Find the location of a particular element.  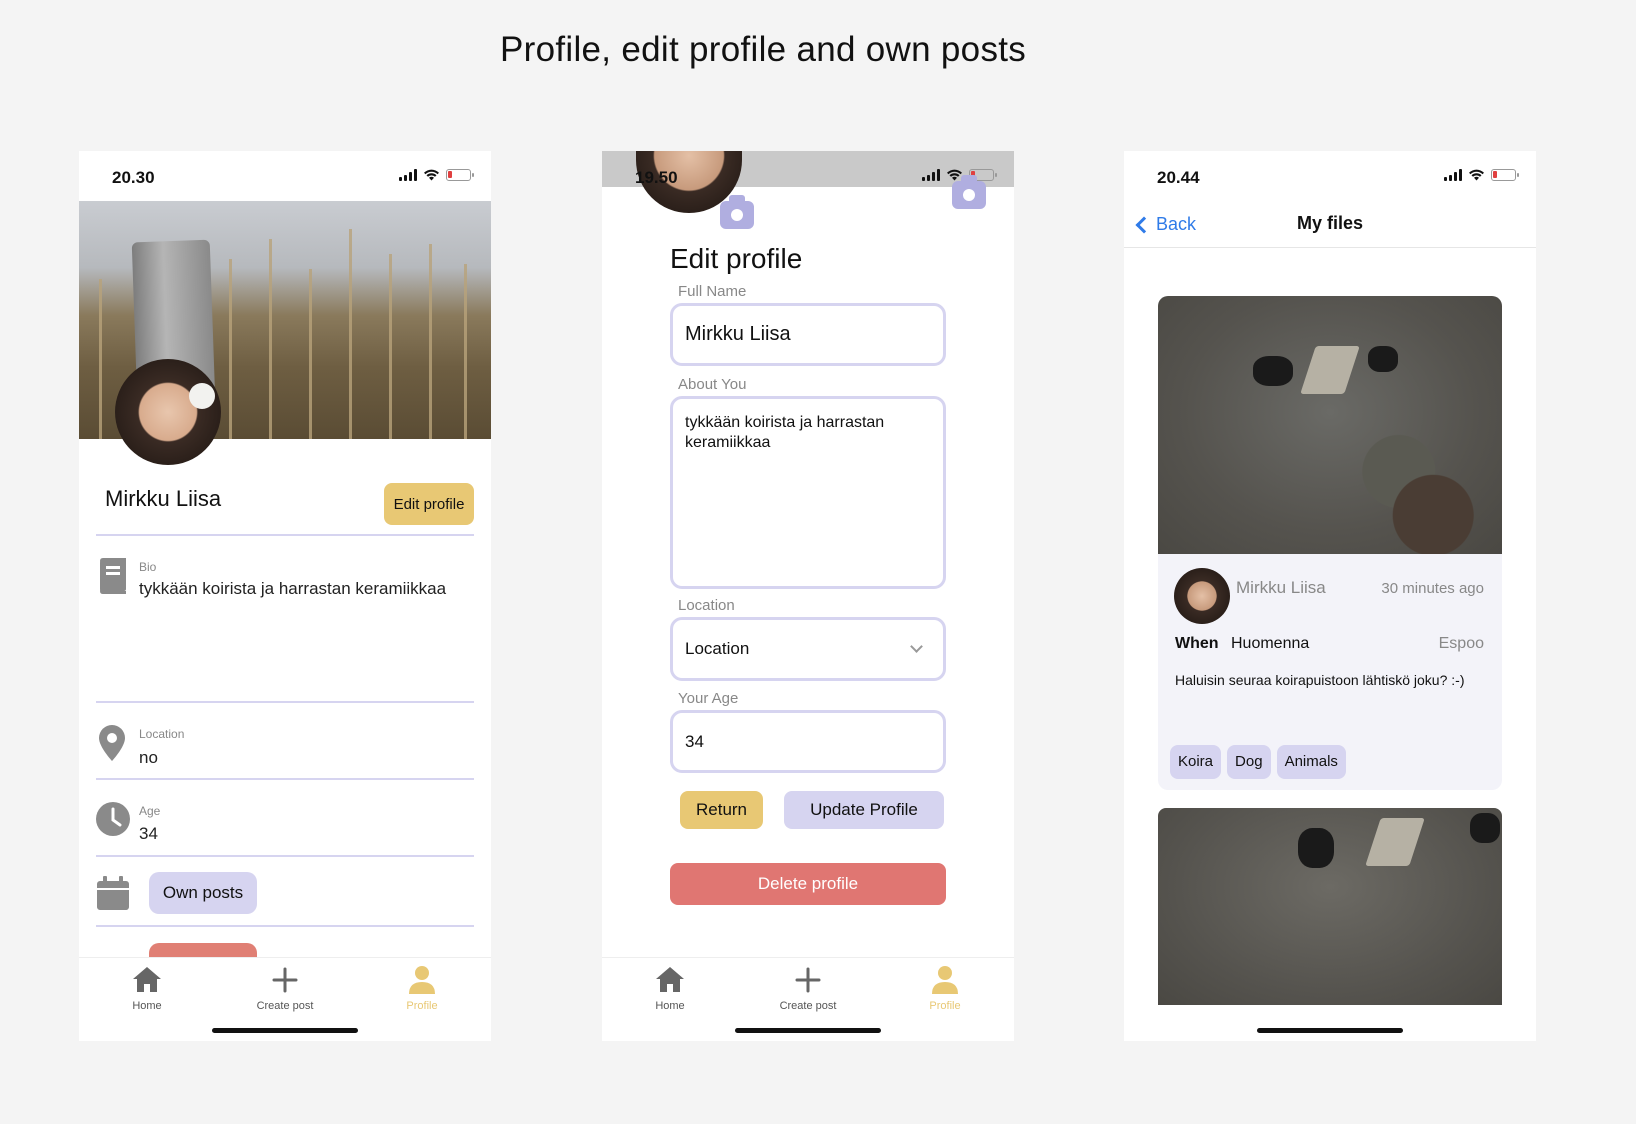

age-label: Age is located at coordinates (150, 811).